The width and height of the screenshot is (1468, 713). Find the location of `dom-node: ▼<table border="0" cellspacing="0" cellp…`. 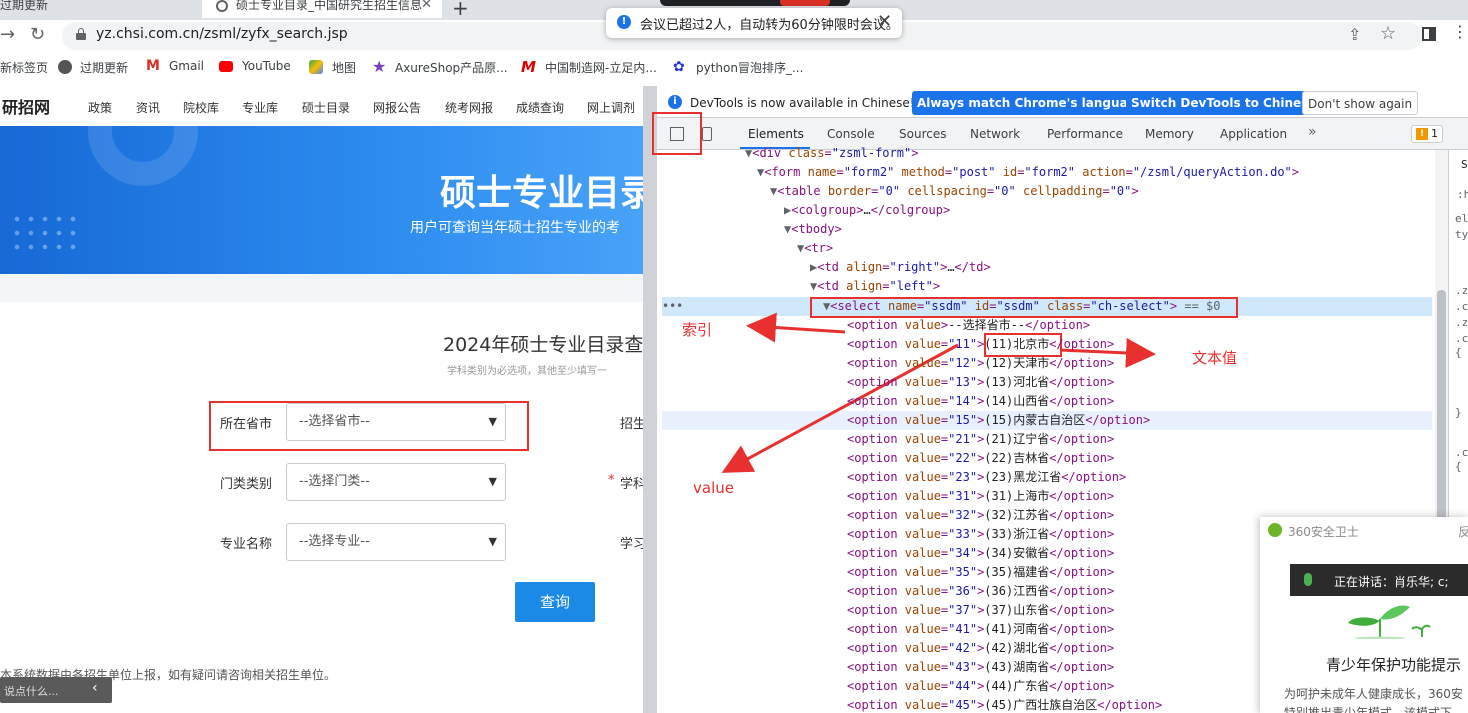

dom-node: ▼<table border="0" cellspacing="0" cellp… is located at coordinates (954, 191).